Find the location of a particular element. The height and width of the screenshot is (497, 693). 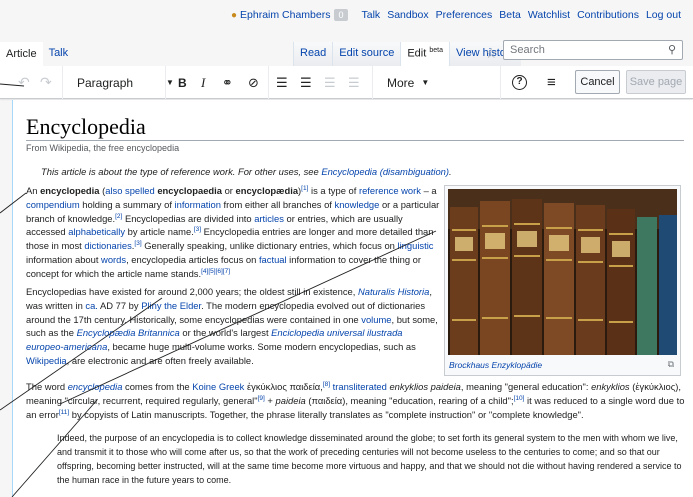

contributions-link: Contributions is located at coordinates (608, 15).